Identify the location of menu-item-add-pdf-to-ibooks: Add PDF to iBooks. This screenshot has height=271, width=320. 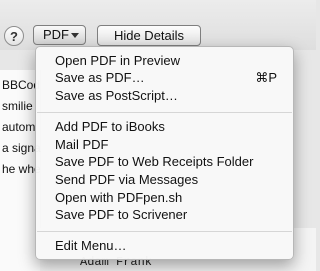
(110, 127).